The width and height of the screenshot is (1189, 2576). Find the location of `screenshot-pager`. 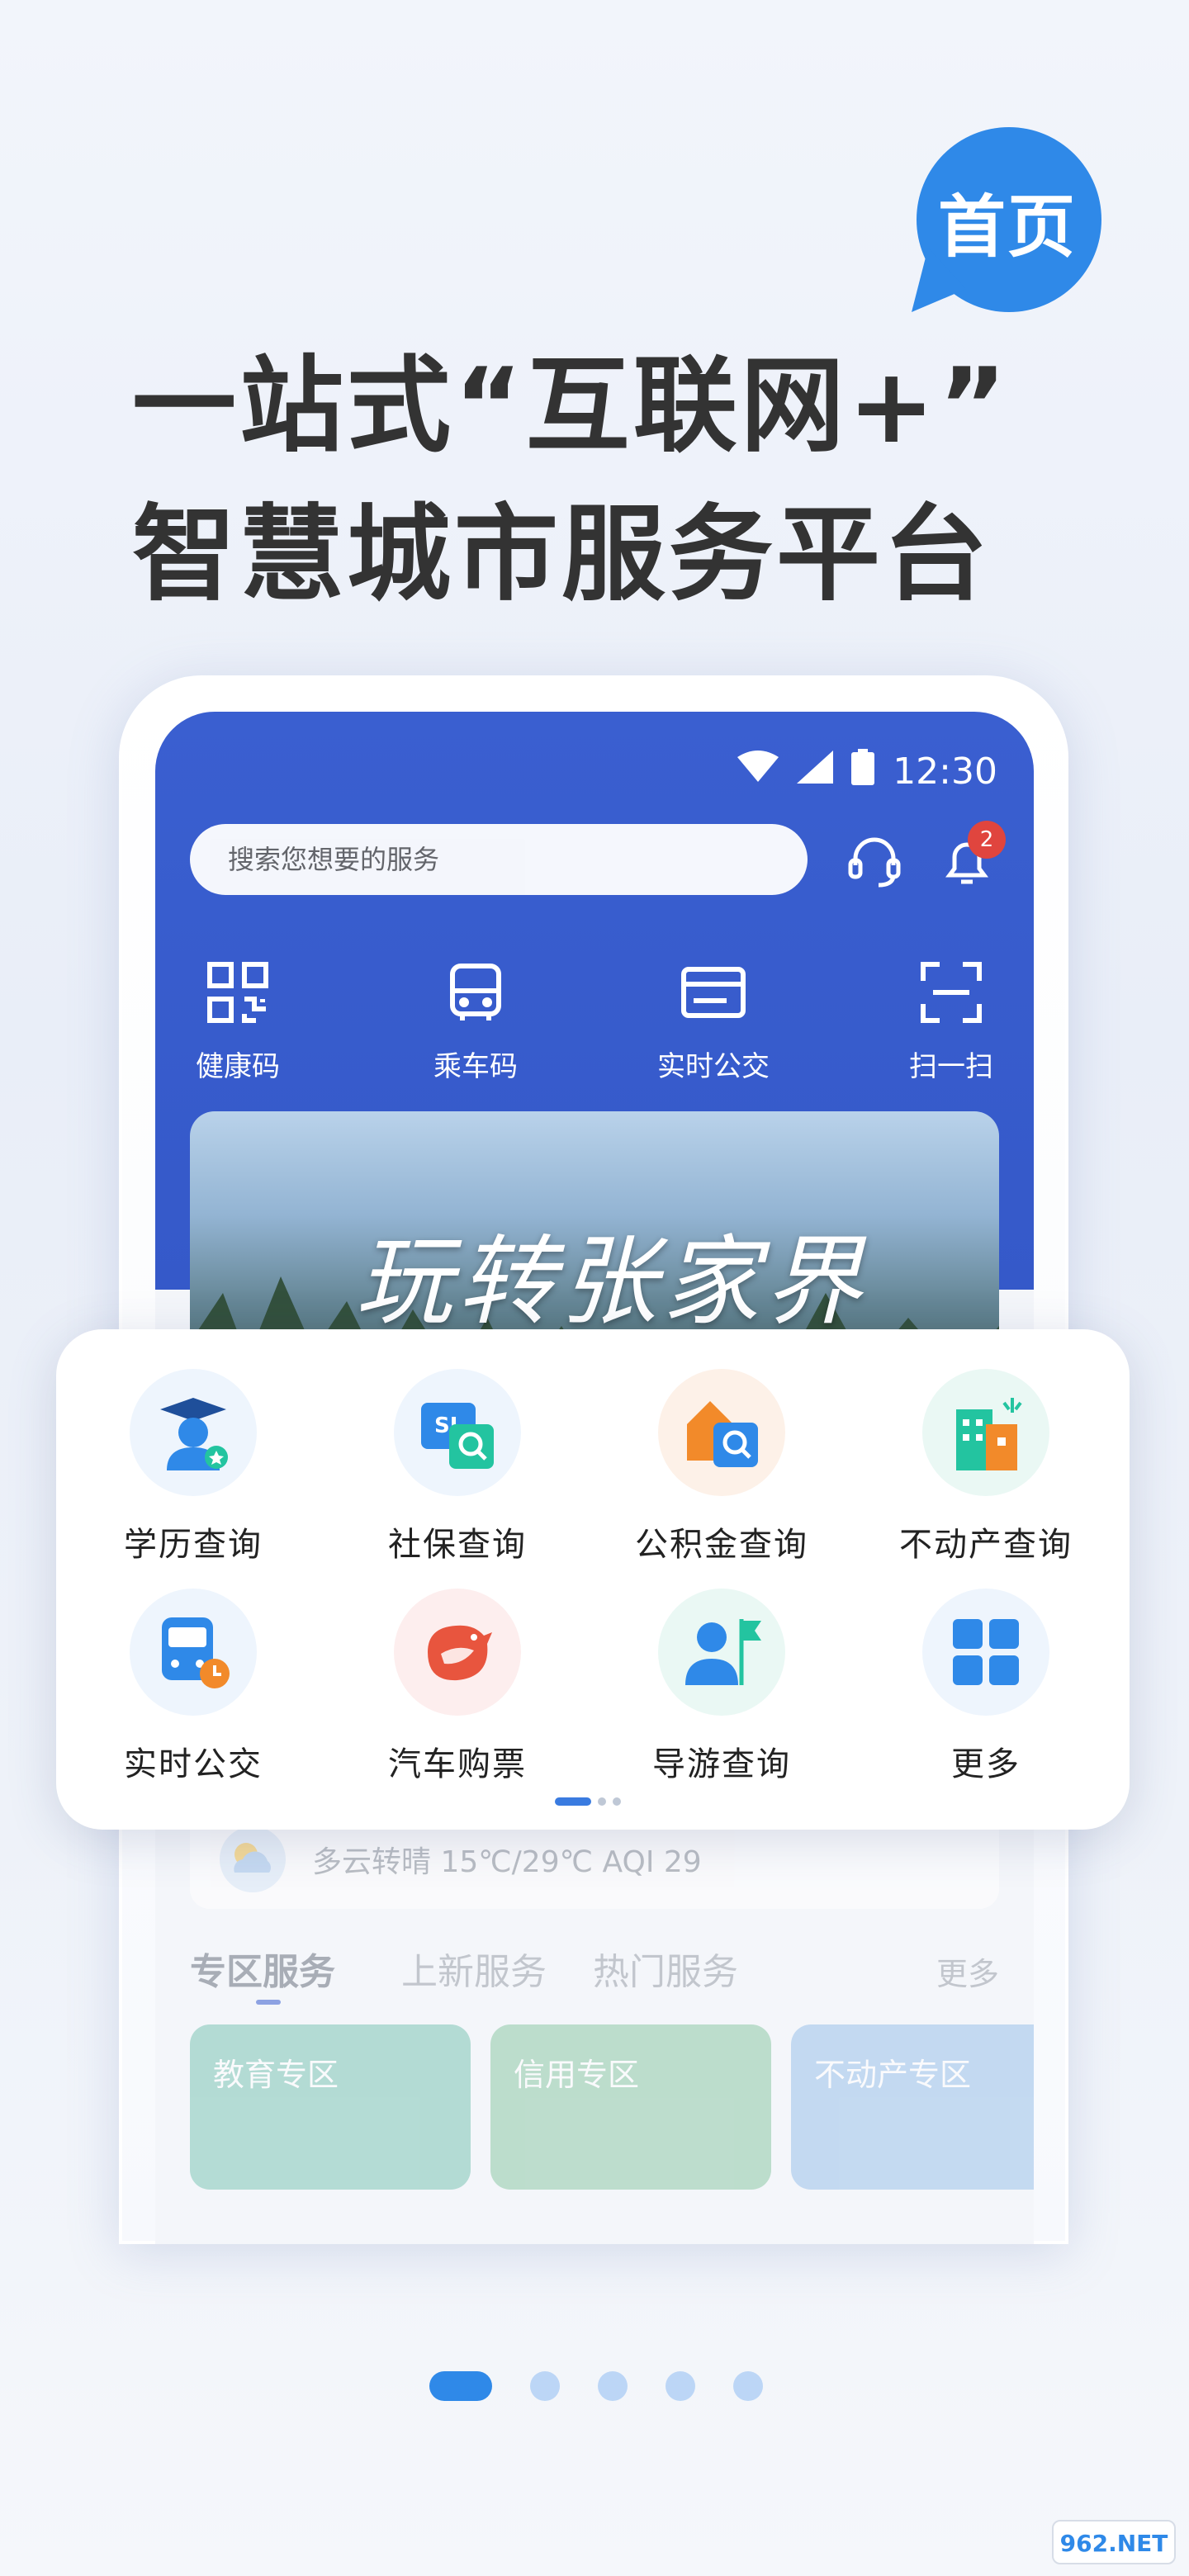

screenshot-pager is located at coordinates (615, 2386).